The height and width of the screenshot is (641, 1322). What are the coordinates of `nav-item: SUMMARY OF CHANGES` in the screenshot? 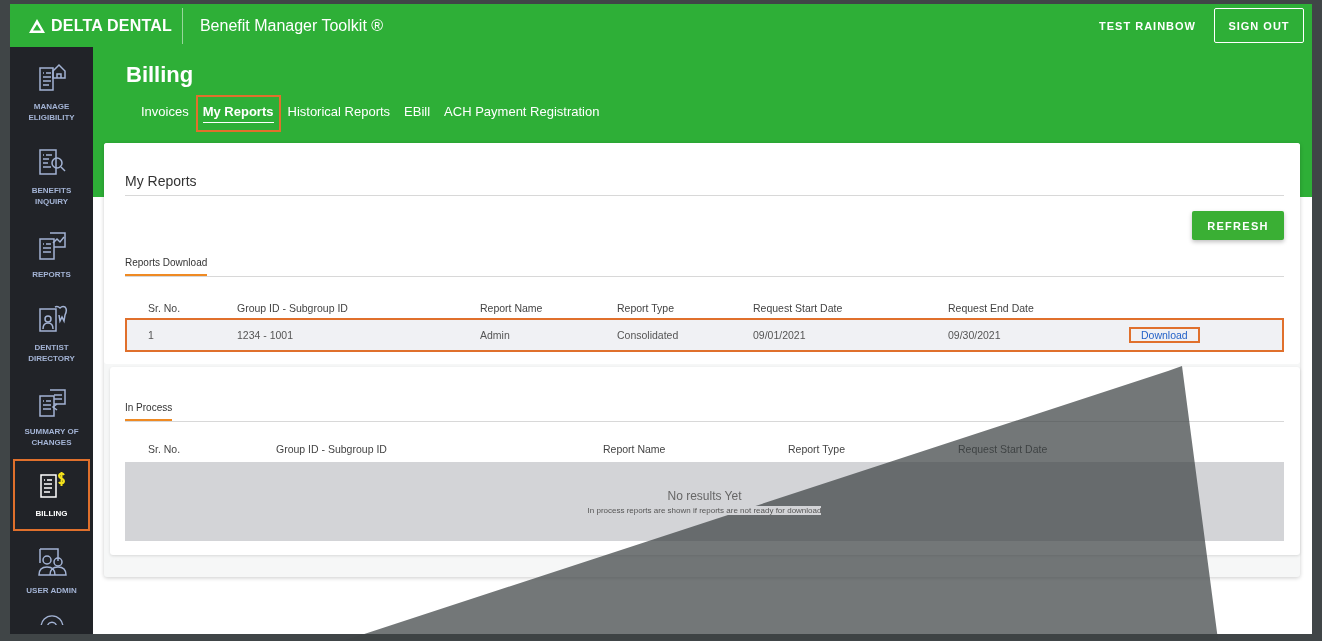 It's located at (51, 418).